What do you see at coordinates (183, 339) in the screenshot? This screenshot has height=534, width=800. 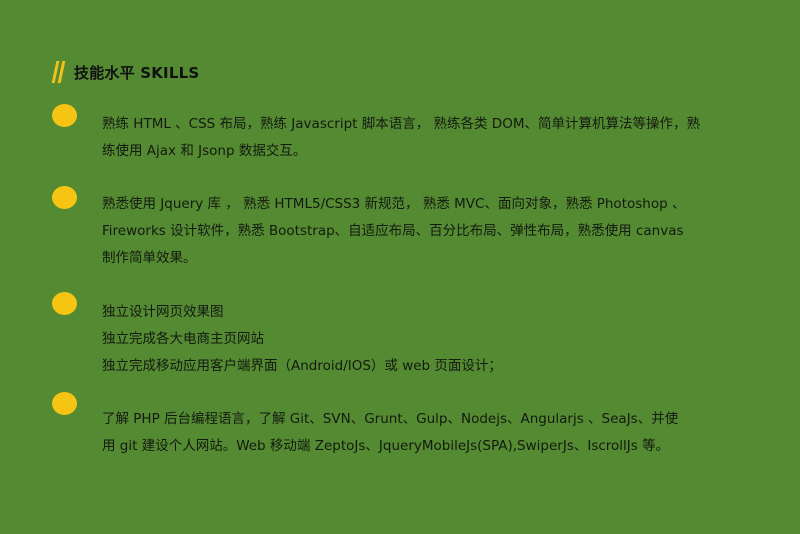 I see `skill-line: 独立完成各大电商主页网站` at bounding box center [183, 339].